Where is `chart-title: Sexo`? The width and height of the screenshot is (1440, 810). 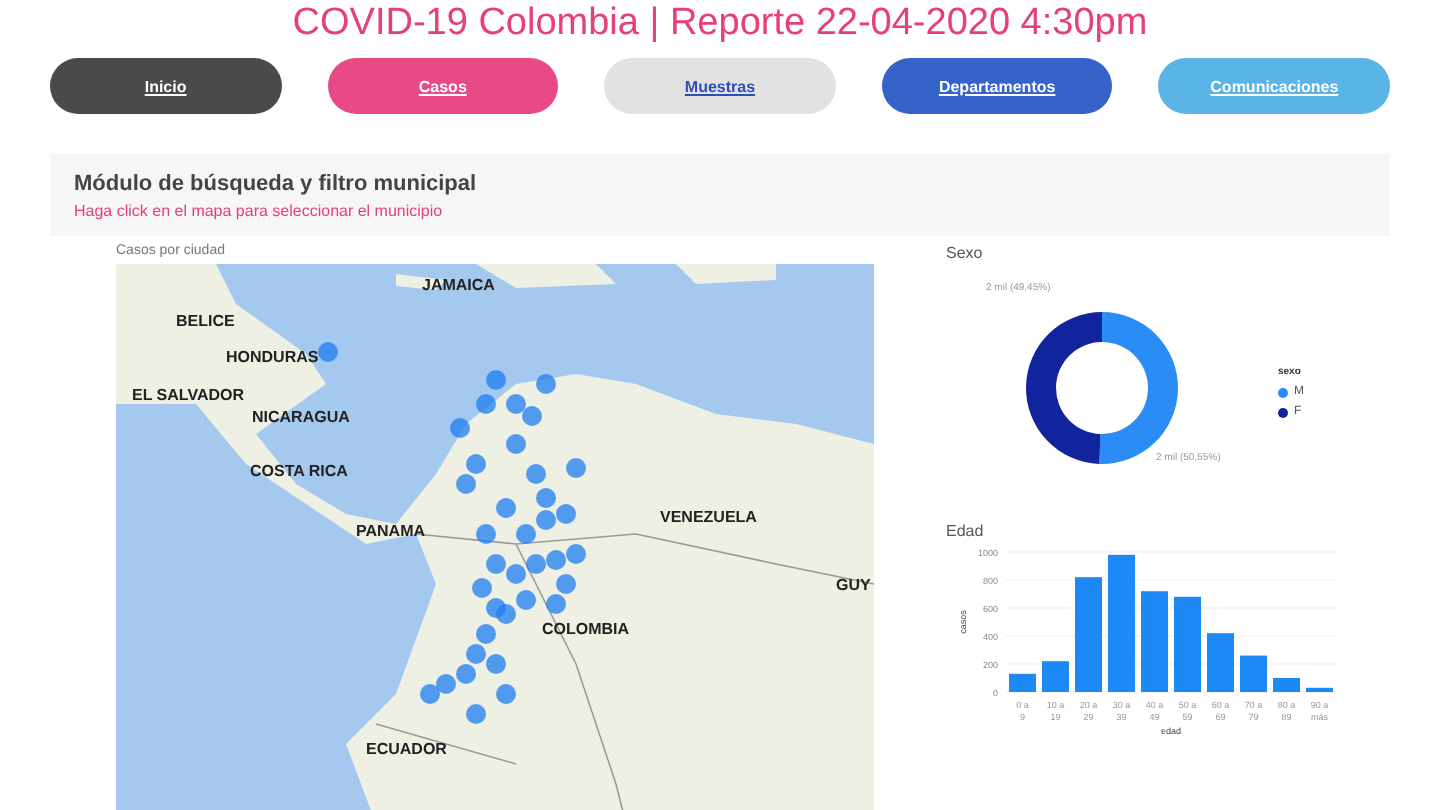 chart-title: Sexo is located at coordinates (965, 253).